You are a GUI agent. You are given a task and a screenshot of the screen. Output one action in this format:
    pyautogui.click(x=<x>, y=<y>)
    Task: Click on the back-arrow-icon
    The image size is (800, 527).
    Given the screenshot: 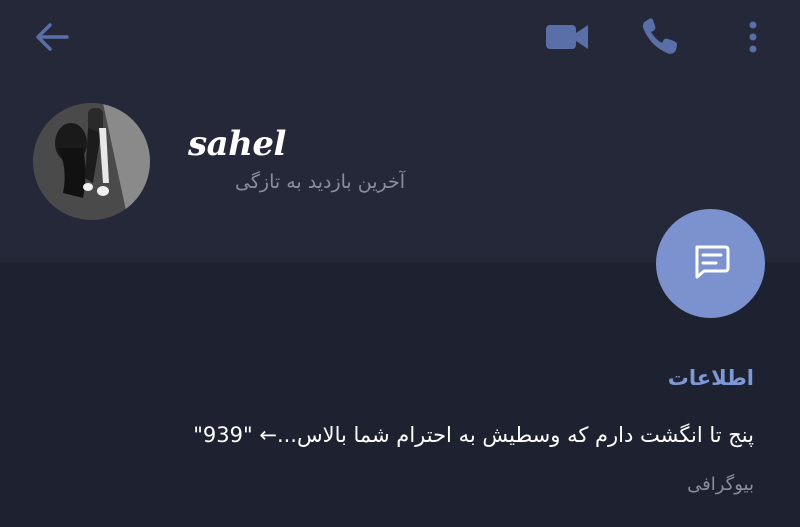 What is the action you would take?
    pyautogui.click(x=52, y=37)
    